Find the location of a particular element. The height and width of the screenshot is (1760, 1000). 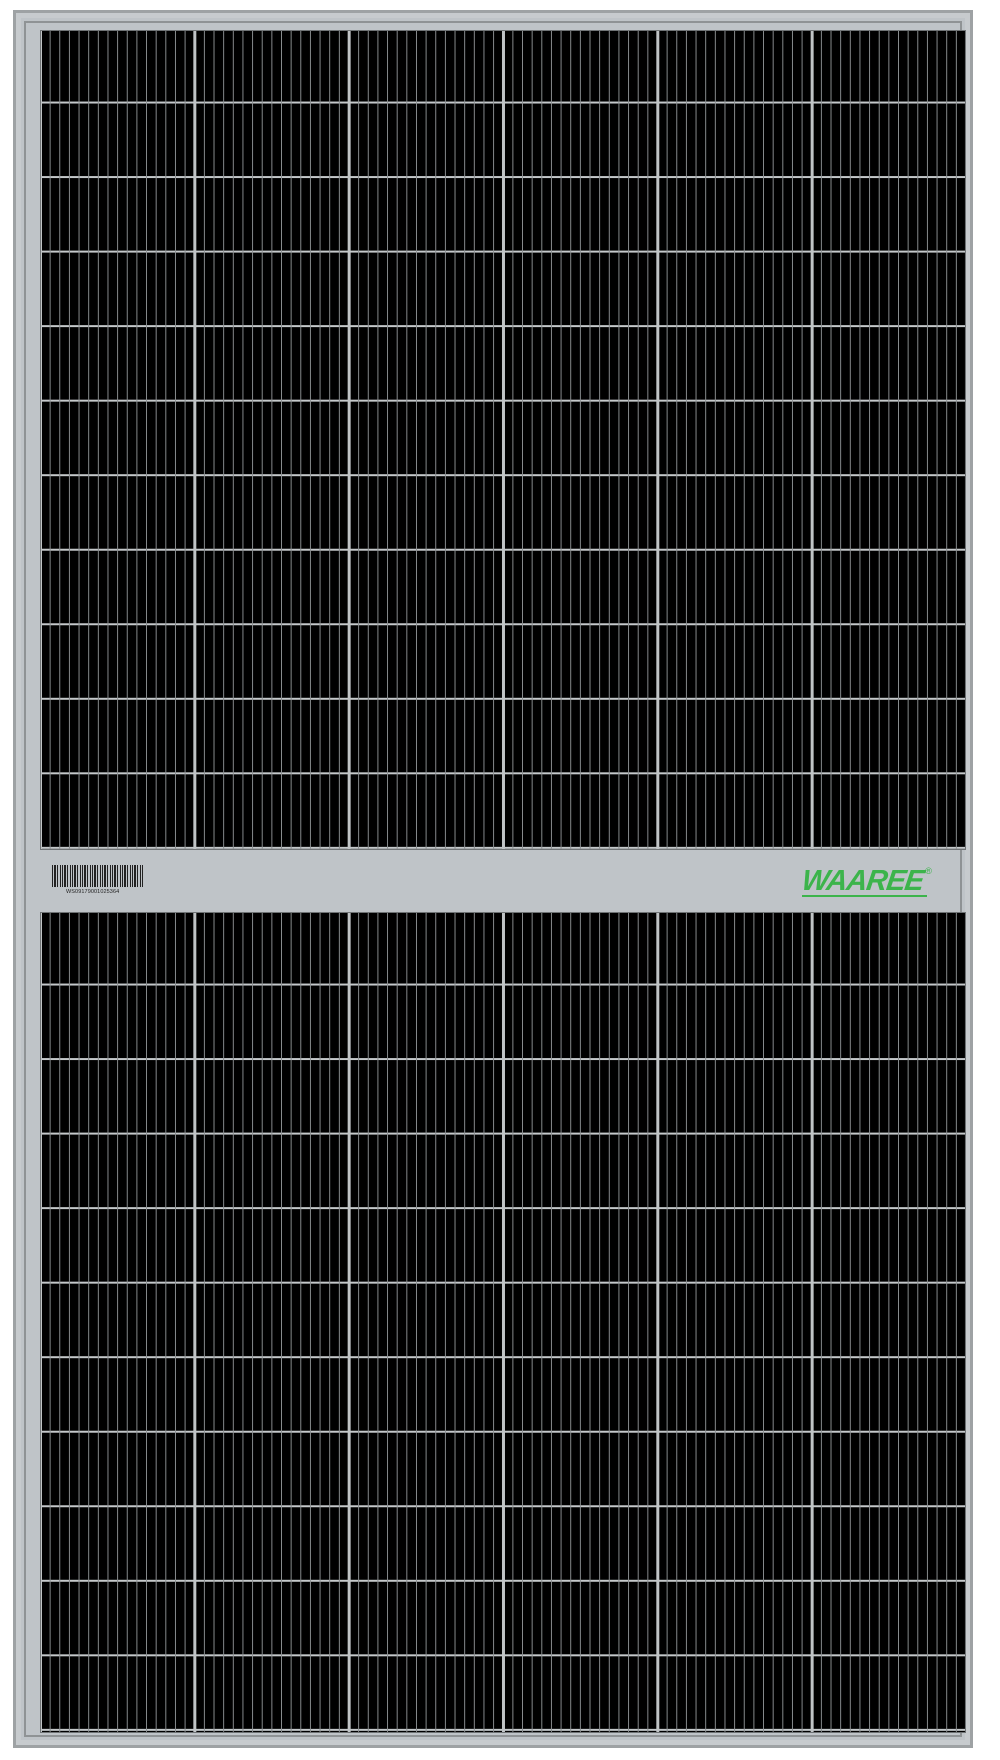

brand-logo: WAAREE ® is located at coordinates (865, 881).